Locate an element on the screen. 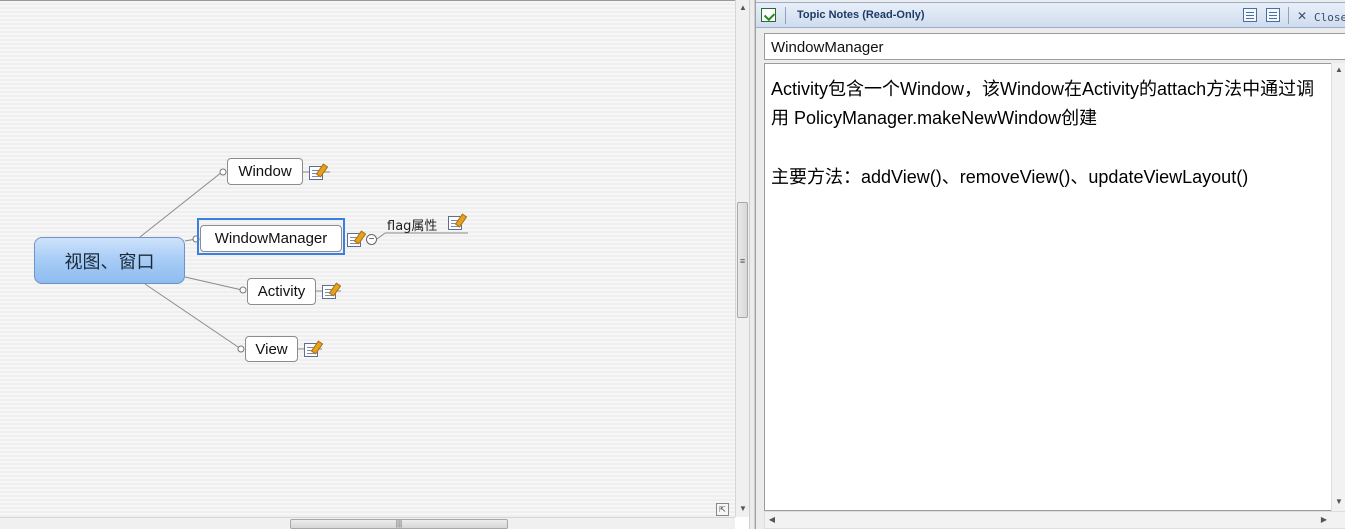  close-icon: ✕ is located at coordinates (1302, 16).